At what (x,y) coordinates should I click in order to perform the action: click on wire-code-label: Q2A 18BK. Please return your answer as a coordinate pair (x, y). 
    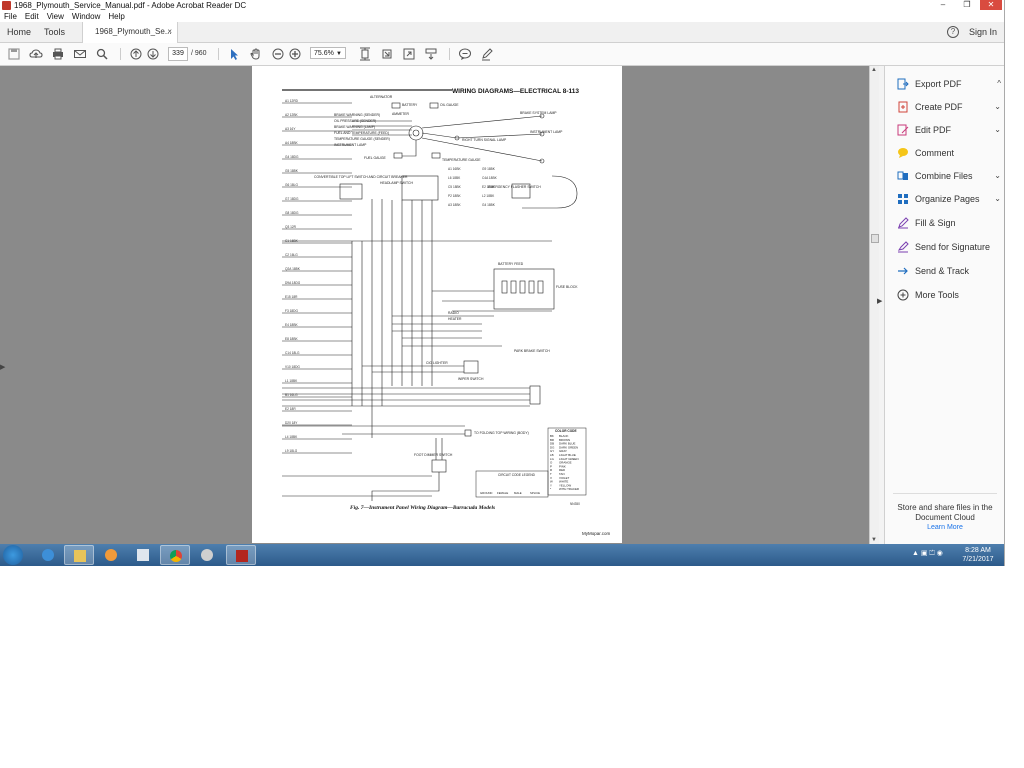
    Looking at the image, I should click on (293, 269).